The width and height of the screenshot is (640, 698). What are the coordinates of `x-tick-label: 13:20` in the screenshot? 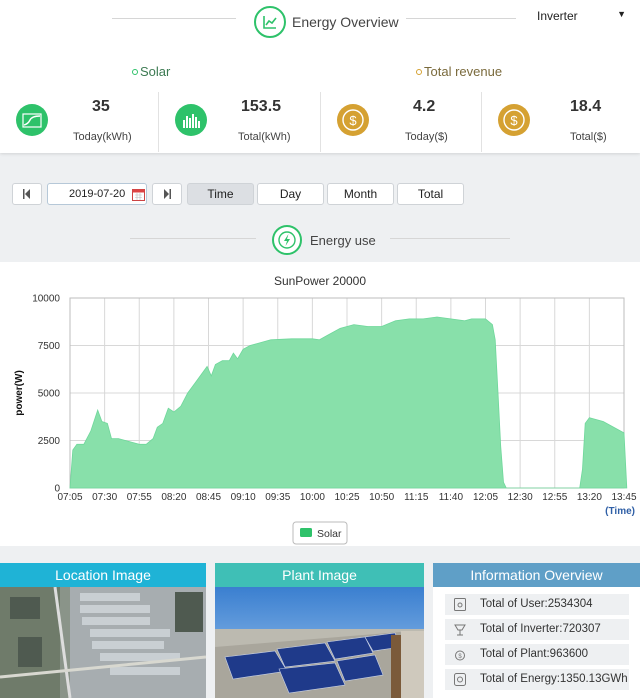 It's located at (589, 497).